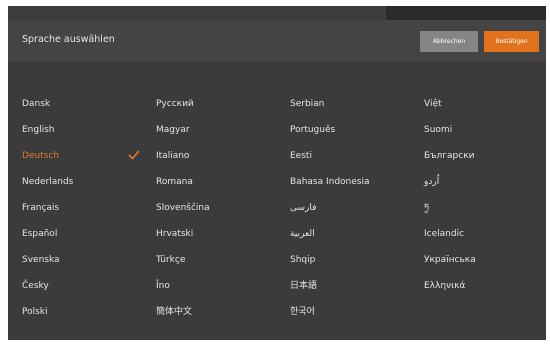 This screenshot has width=550, height=345. Describe the element at coordinates (82, 156) in the screenshot. I see `language-option-deutsch: Deutsch` at that location.